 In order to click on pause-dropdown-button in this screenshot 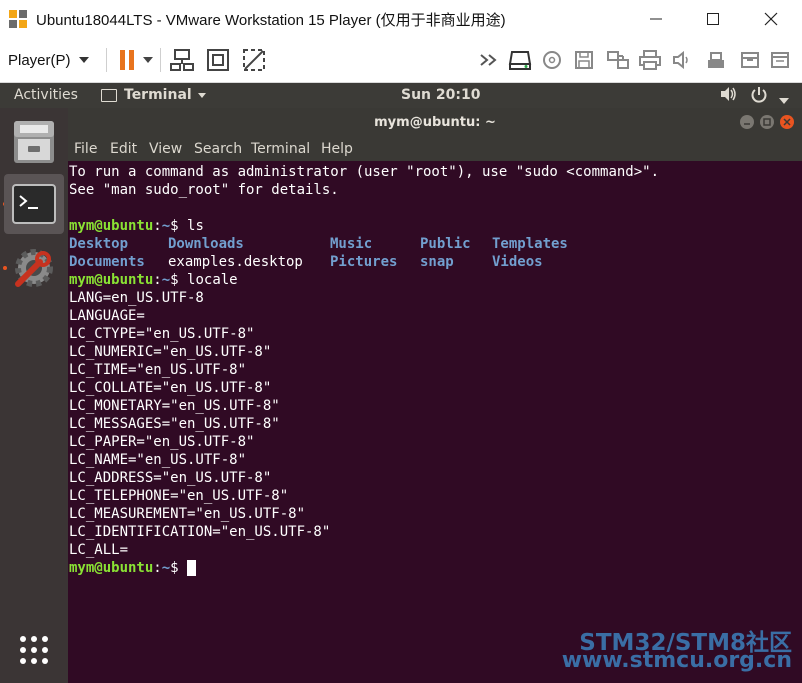, I will do `click(148, 60)`.